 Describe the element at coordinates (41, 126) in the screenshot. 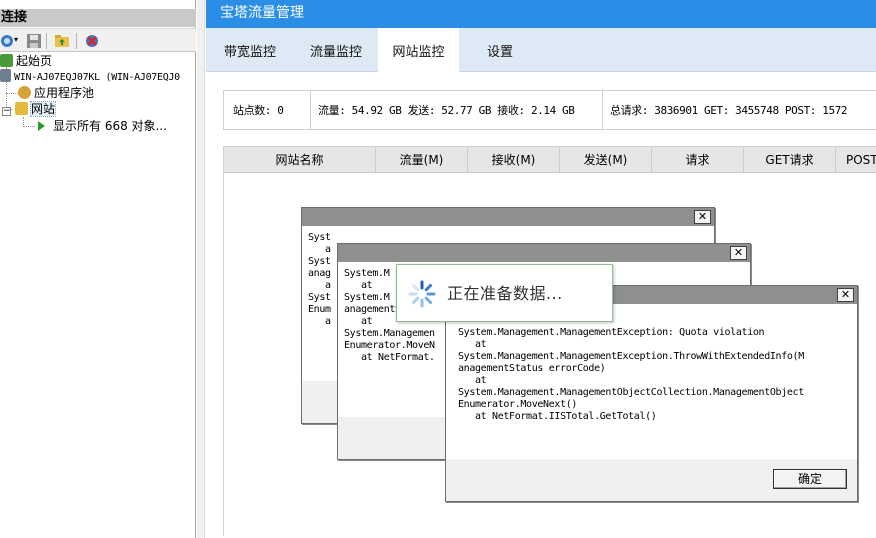

I see `play-arrow-icon` at that location.